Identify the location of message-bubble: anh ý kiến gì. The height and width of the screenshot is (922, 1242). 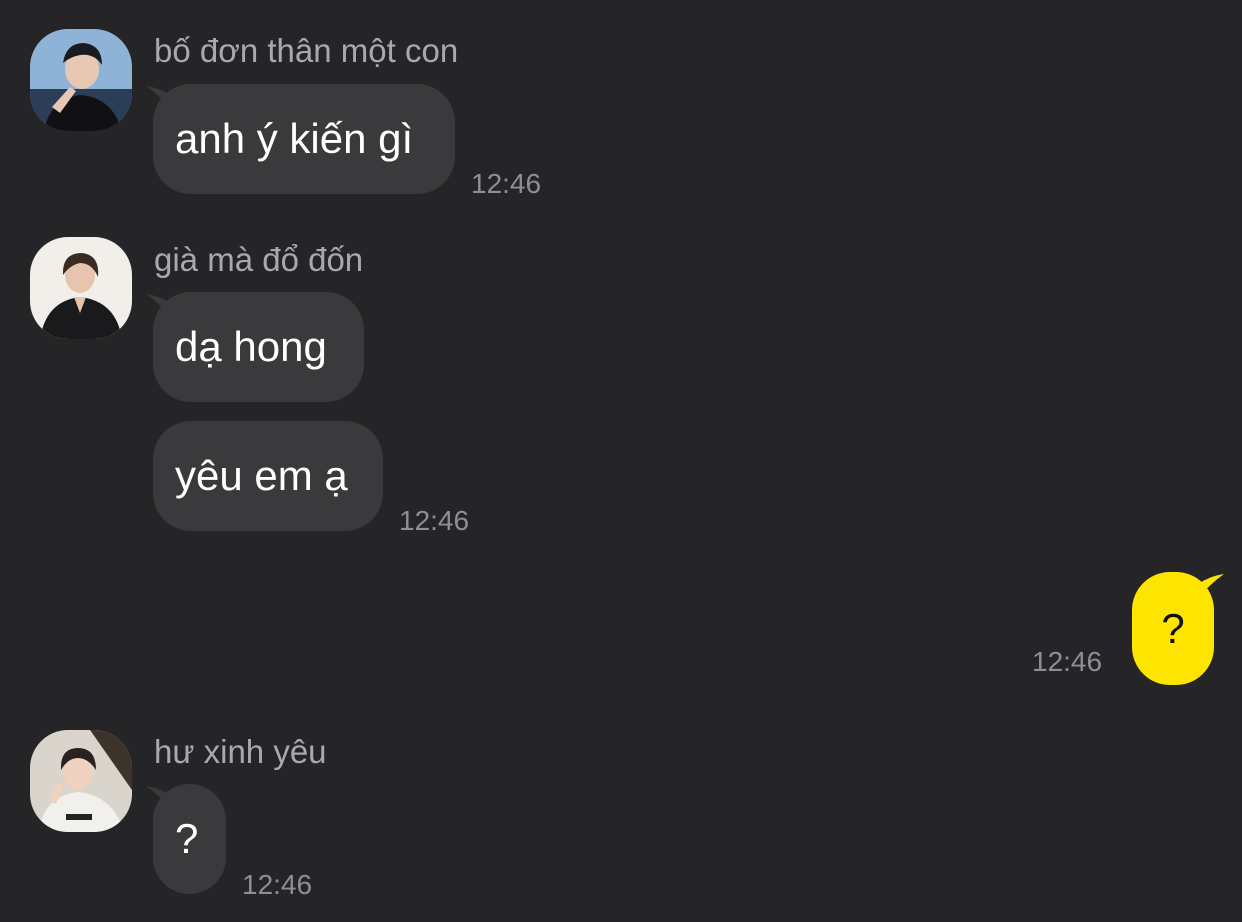
(304, 139).